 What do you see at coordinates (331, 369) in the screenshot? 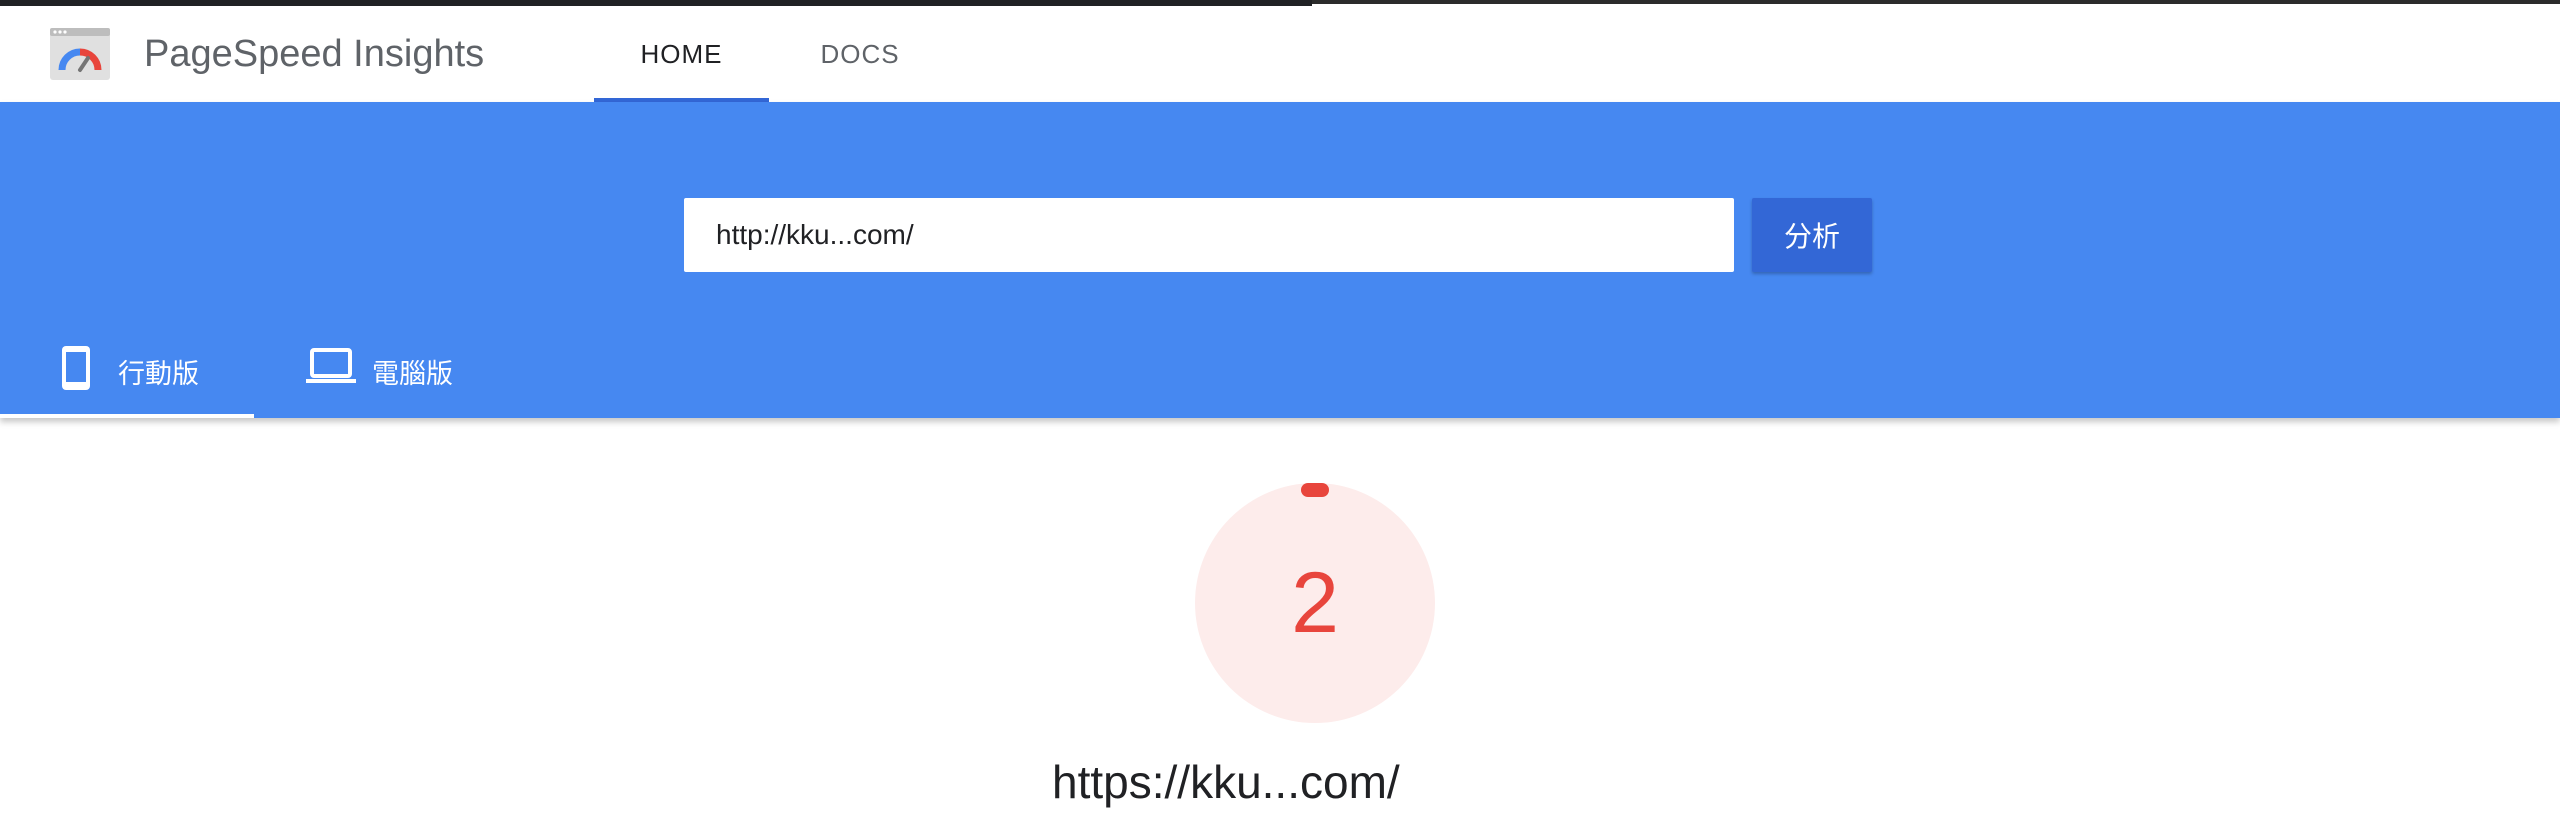
I see `laptop-icon` at bounding box center [331, 369].